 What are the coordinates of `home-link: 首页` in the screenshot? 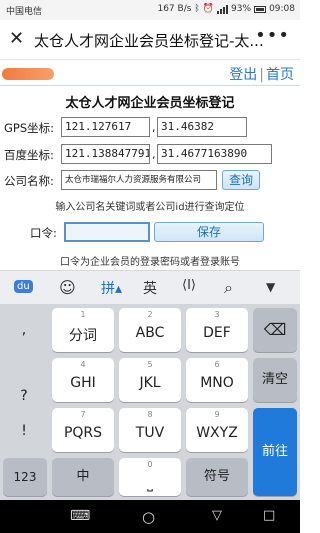 It's located at (280, 75).